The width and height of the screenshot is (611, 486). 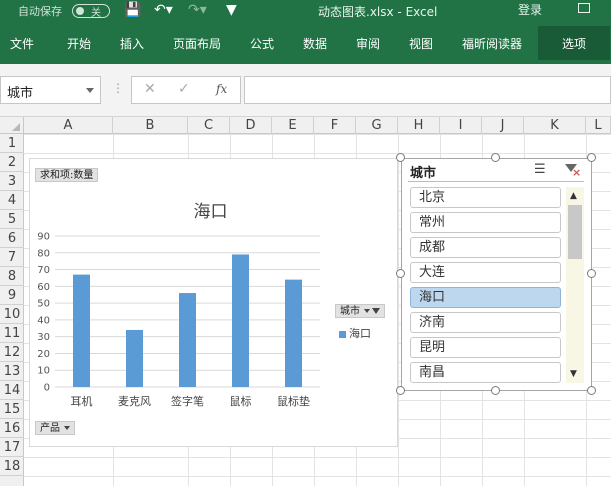 I want to click on row-header: 6, so click(x=12, y=238).